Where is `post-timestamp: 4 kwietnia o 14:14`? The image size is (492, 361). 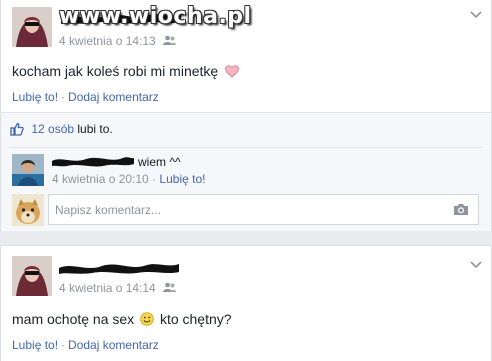 post-timestamp: 4 kwietnia o 14:14 is located at coordinates (118, 288).